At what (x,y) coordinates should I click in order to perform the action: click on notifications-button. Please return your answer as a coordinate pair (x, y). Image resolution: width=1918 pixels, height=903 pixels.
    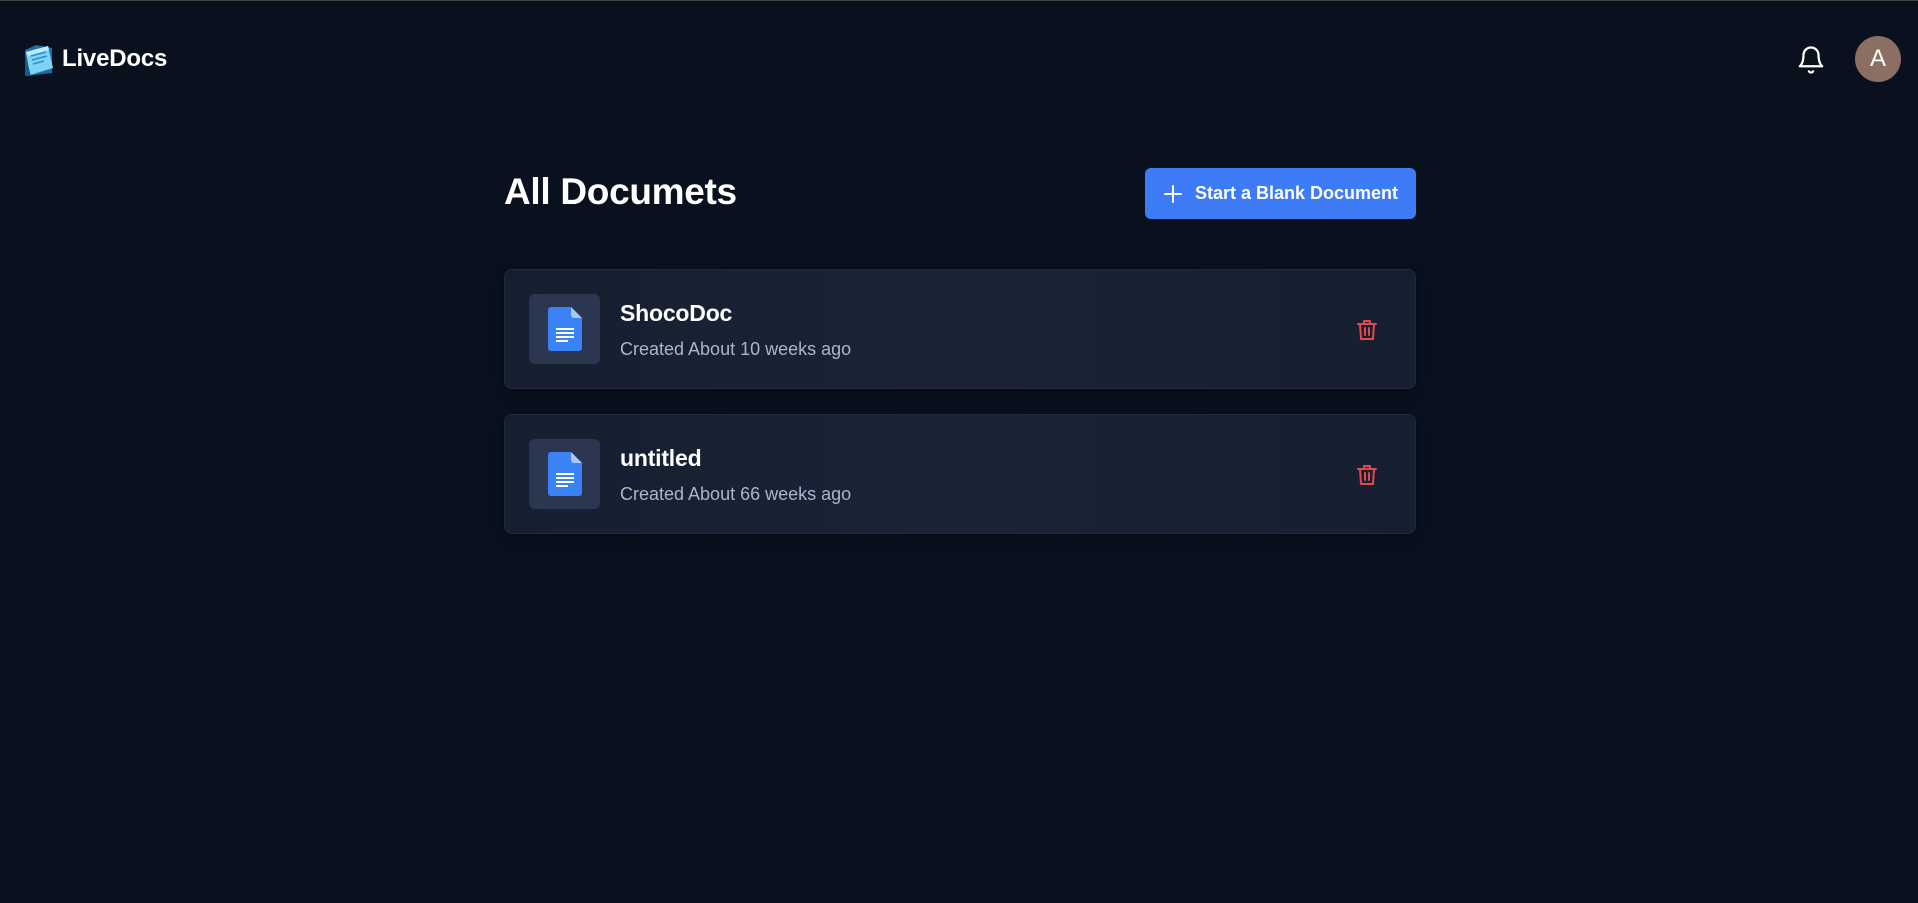
    Looking at the image, I should click on (1811, 60).